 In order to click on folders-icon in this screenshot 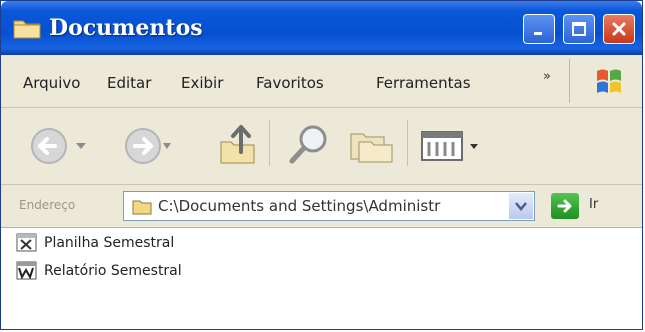, I will do `click(371, 148)`.